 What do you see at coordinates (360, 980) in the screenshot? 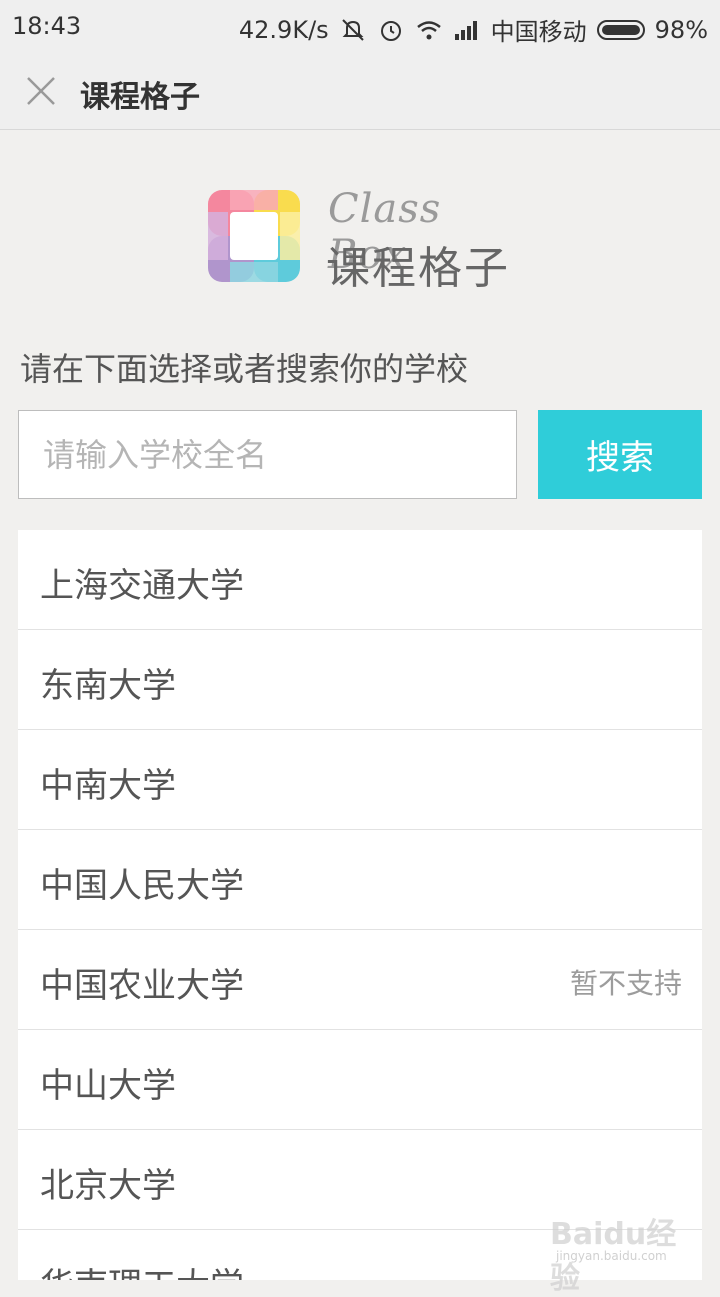
I see `school-list-item: 中国农业大学 暂不支持` at bounding box center [360, 980].